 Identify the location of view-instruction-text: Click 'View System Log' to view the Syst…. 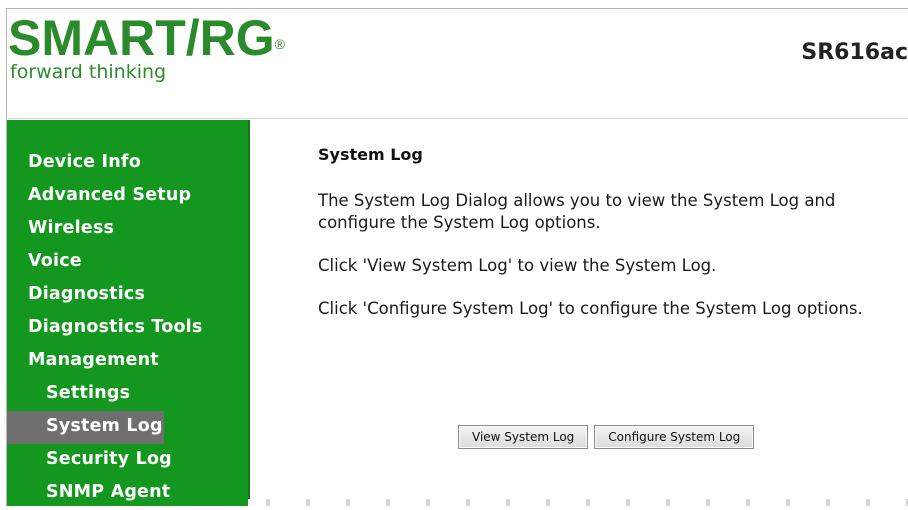
(517, 265).